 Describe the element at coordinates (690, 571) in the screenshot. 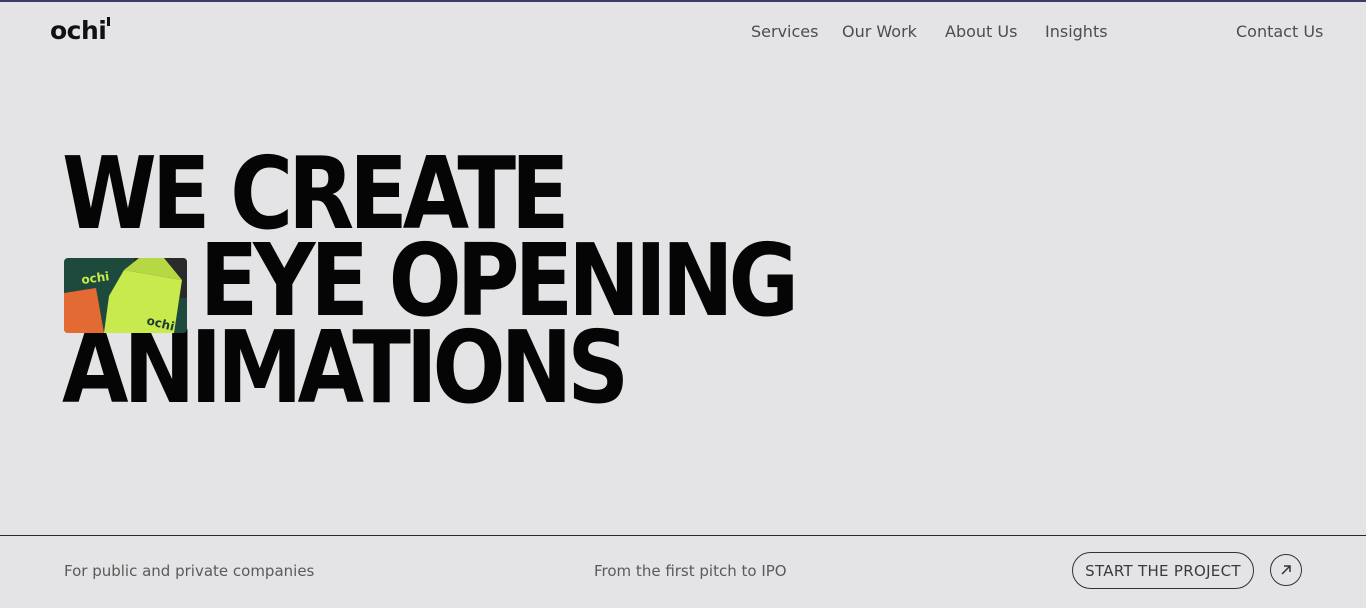

I see `tagline-center: From the first pitch to IPO` at that location.